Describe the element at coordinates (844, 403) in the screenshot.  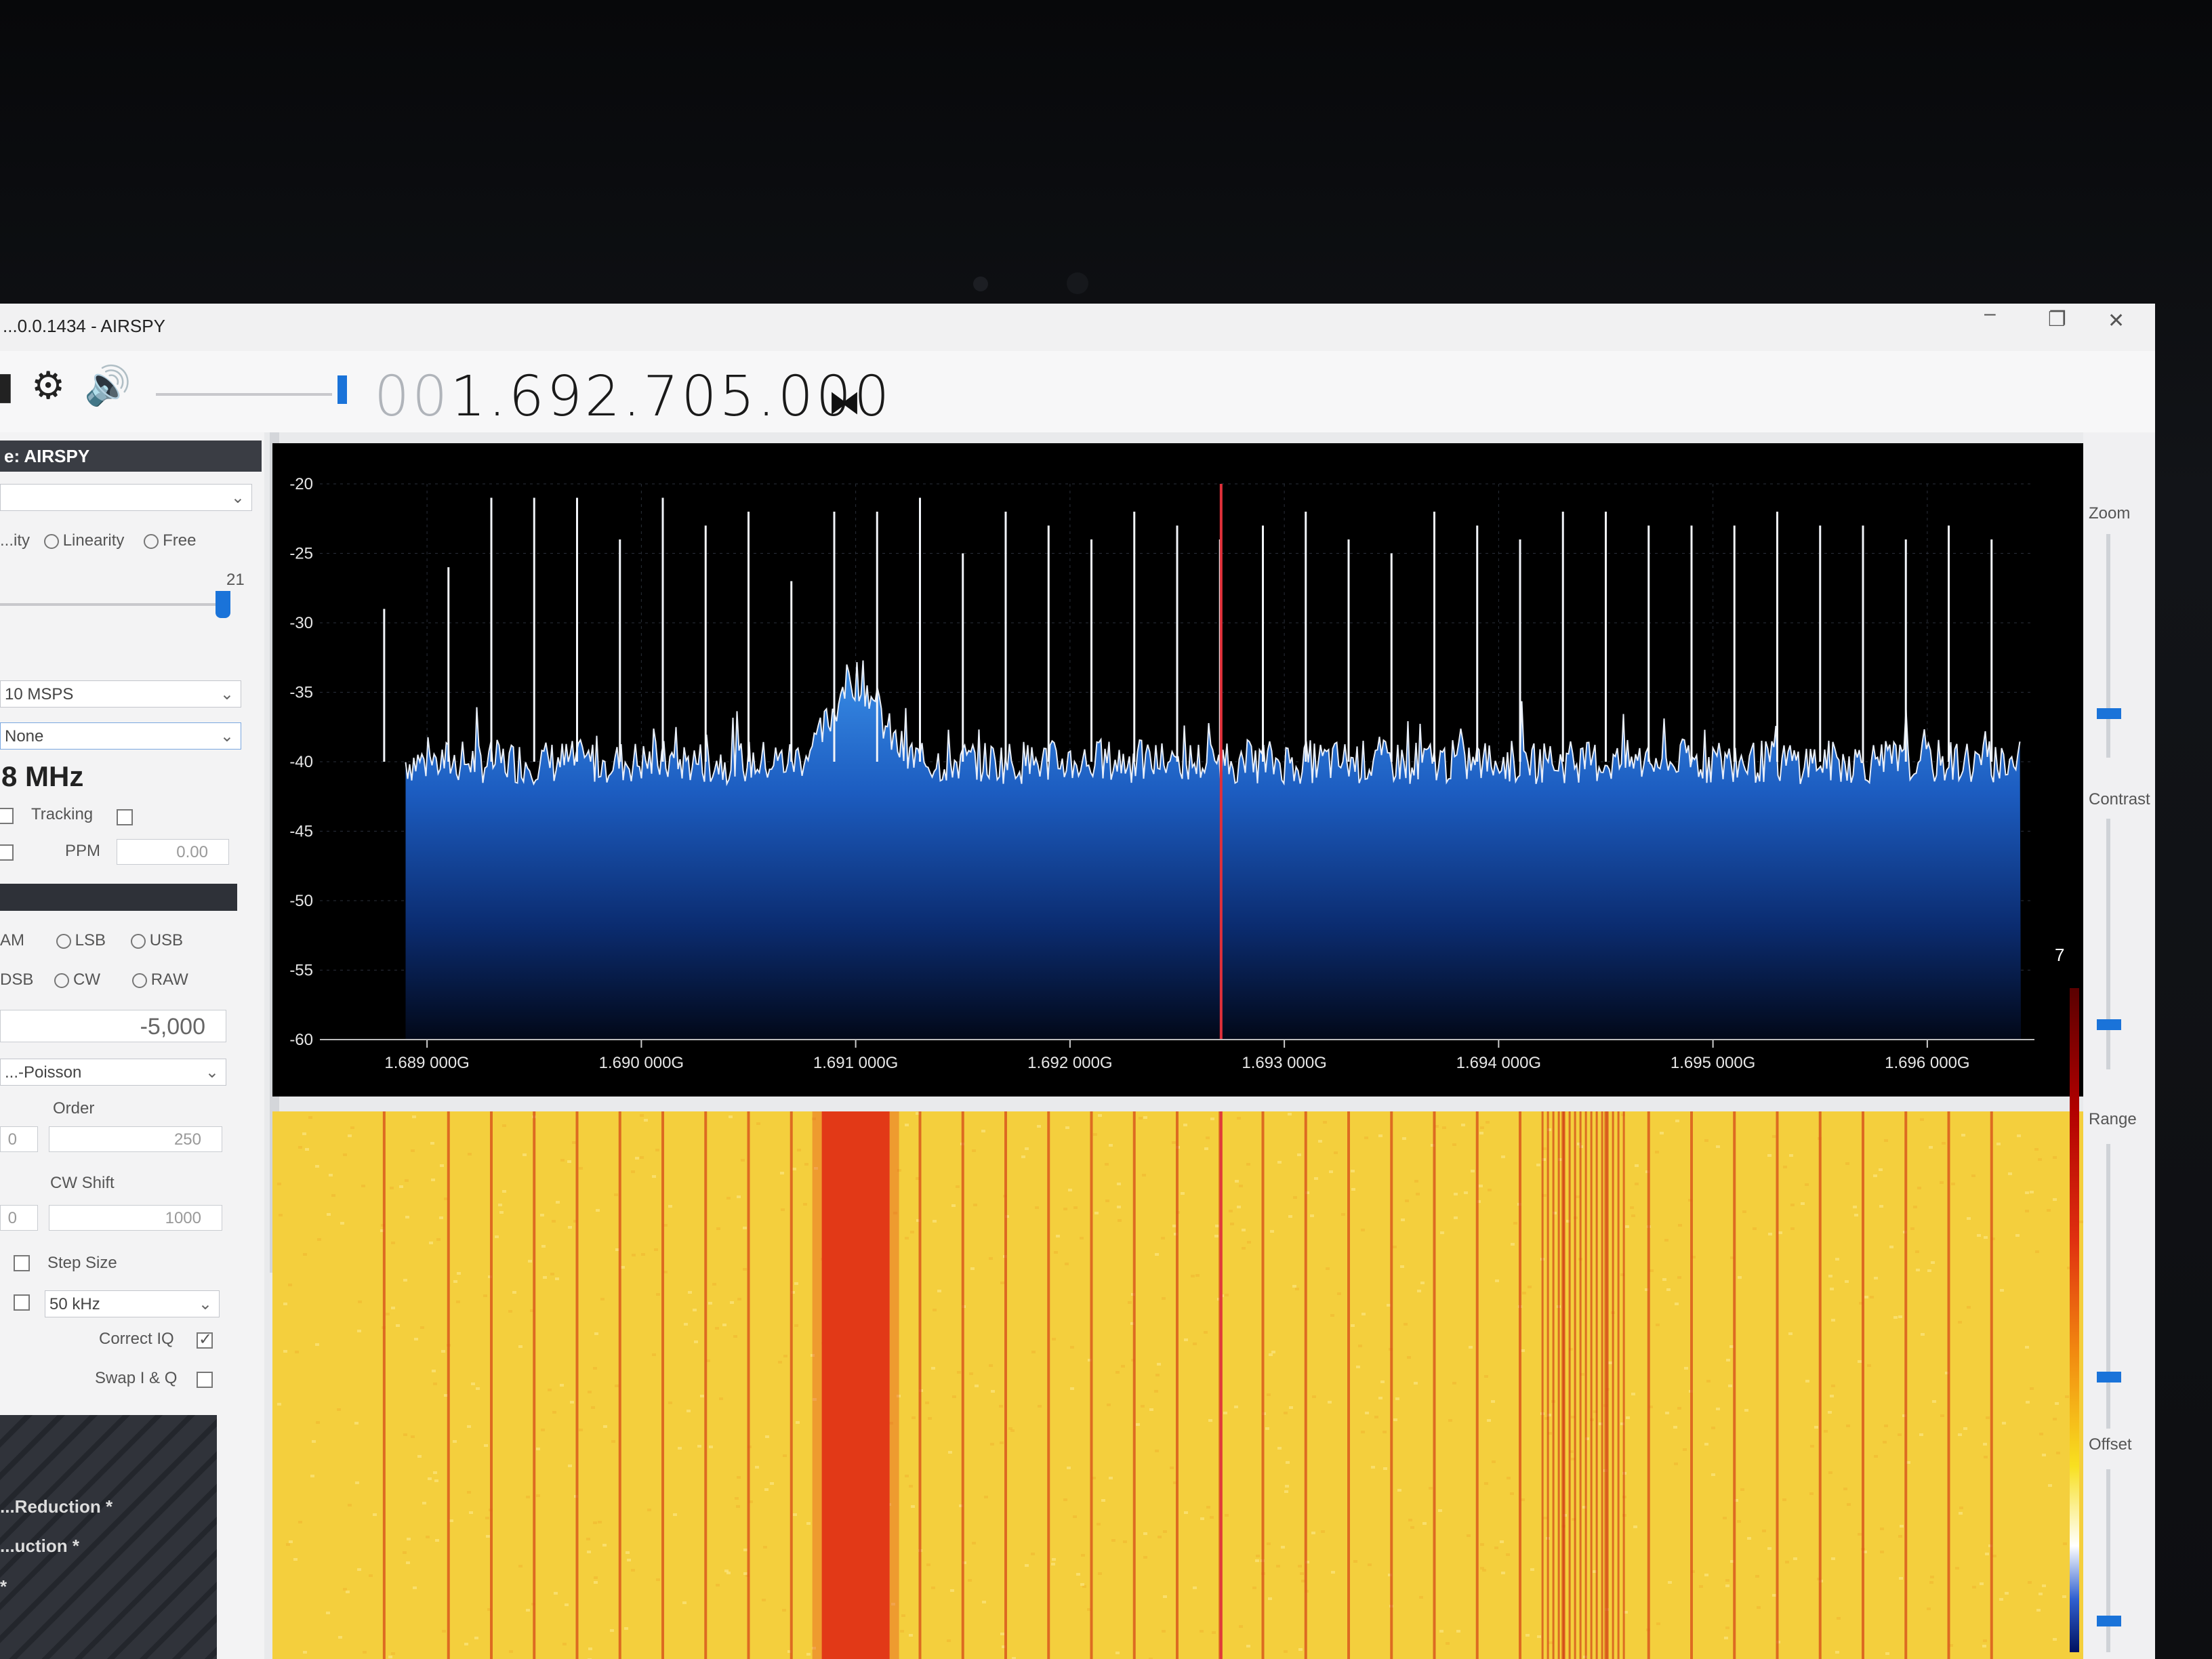
I see `tune-center-icon: ⧓` at that location.